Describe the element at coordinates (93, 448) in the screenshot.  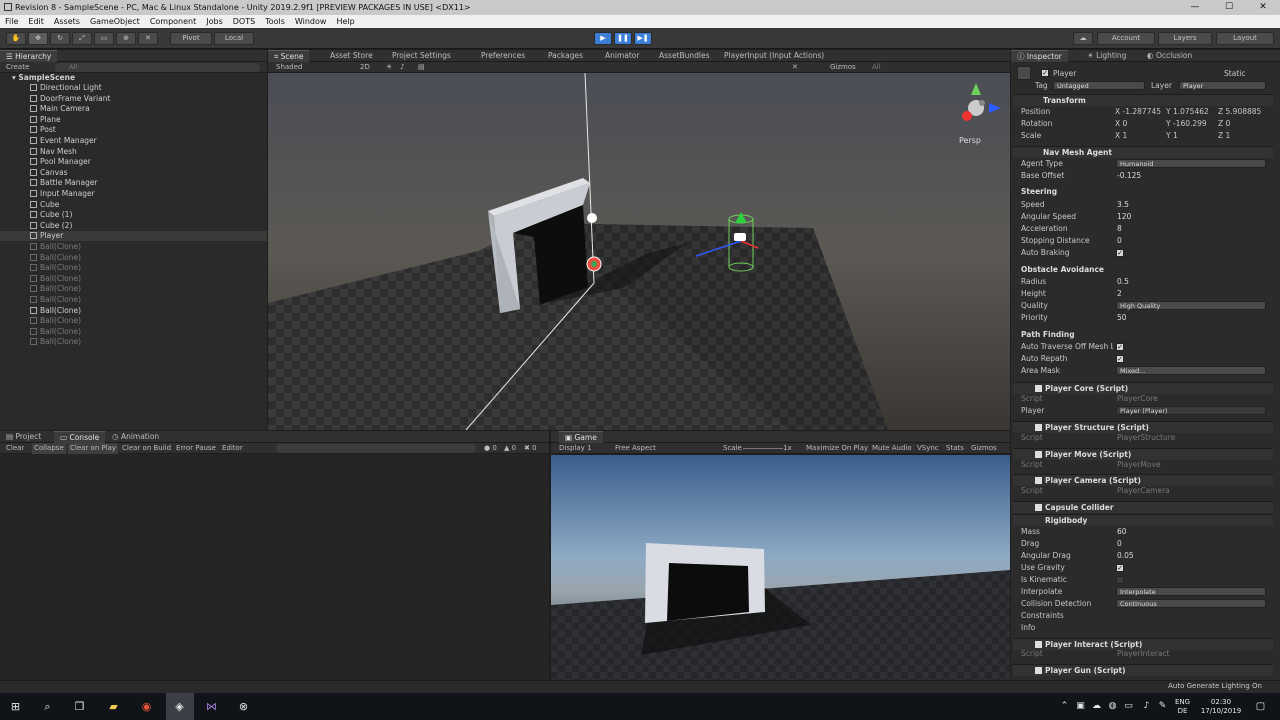
I see `console-clear-on-play-toggle: Clear on Play` at that location.